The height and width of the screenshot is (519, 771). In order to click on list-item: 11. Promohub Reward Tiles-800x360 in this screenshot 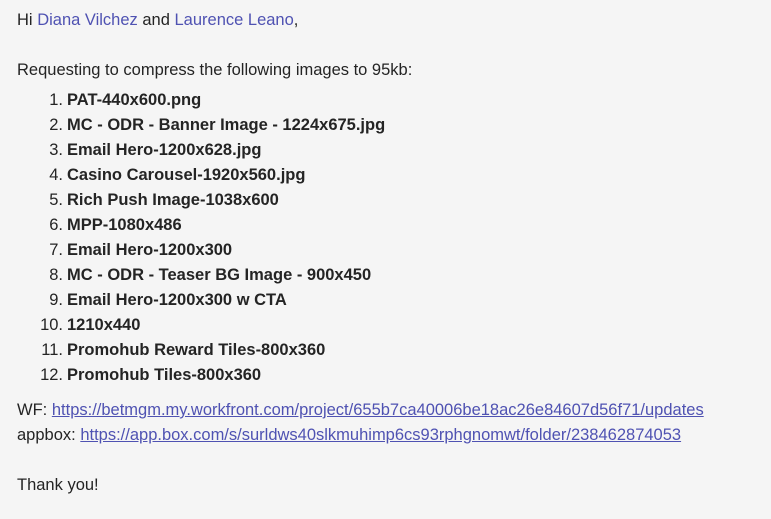, I will do `click(389, 350)`.